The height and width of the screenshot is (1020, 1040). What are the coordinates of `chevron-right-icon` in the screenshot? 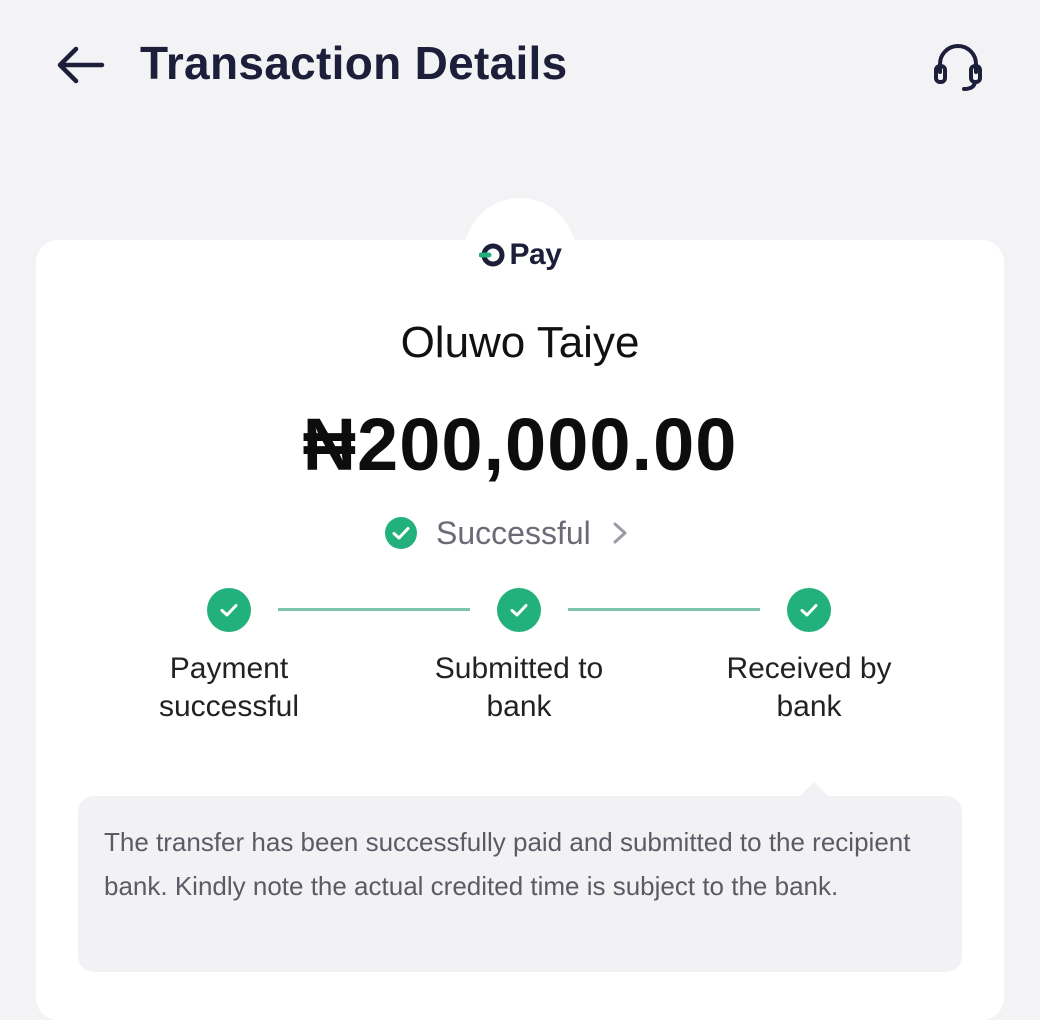 It's located at (620, 533).